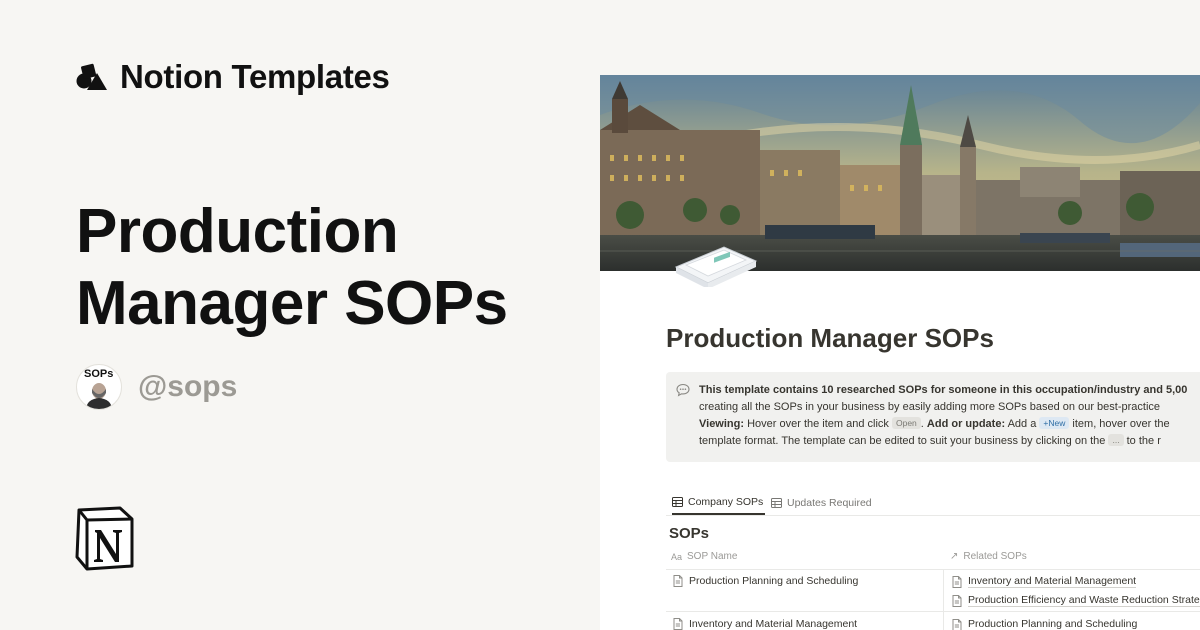 Image resolution: width=1200 pixels, height=630 pixels. Describe the element at coordinates (187, 387) in the screenshot. I see `author-handle: @sops` at that location.